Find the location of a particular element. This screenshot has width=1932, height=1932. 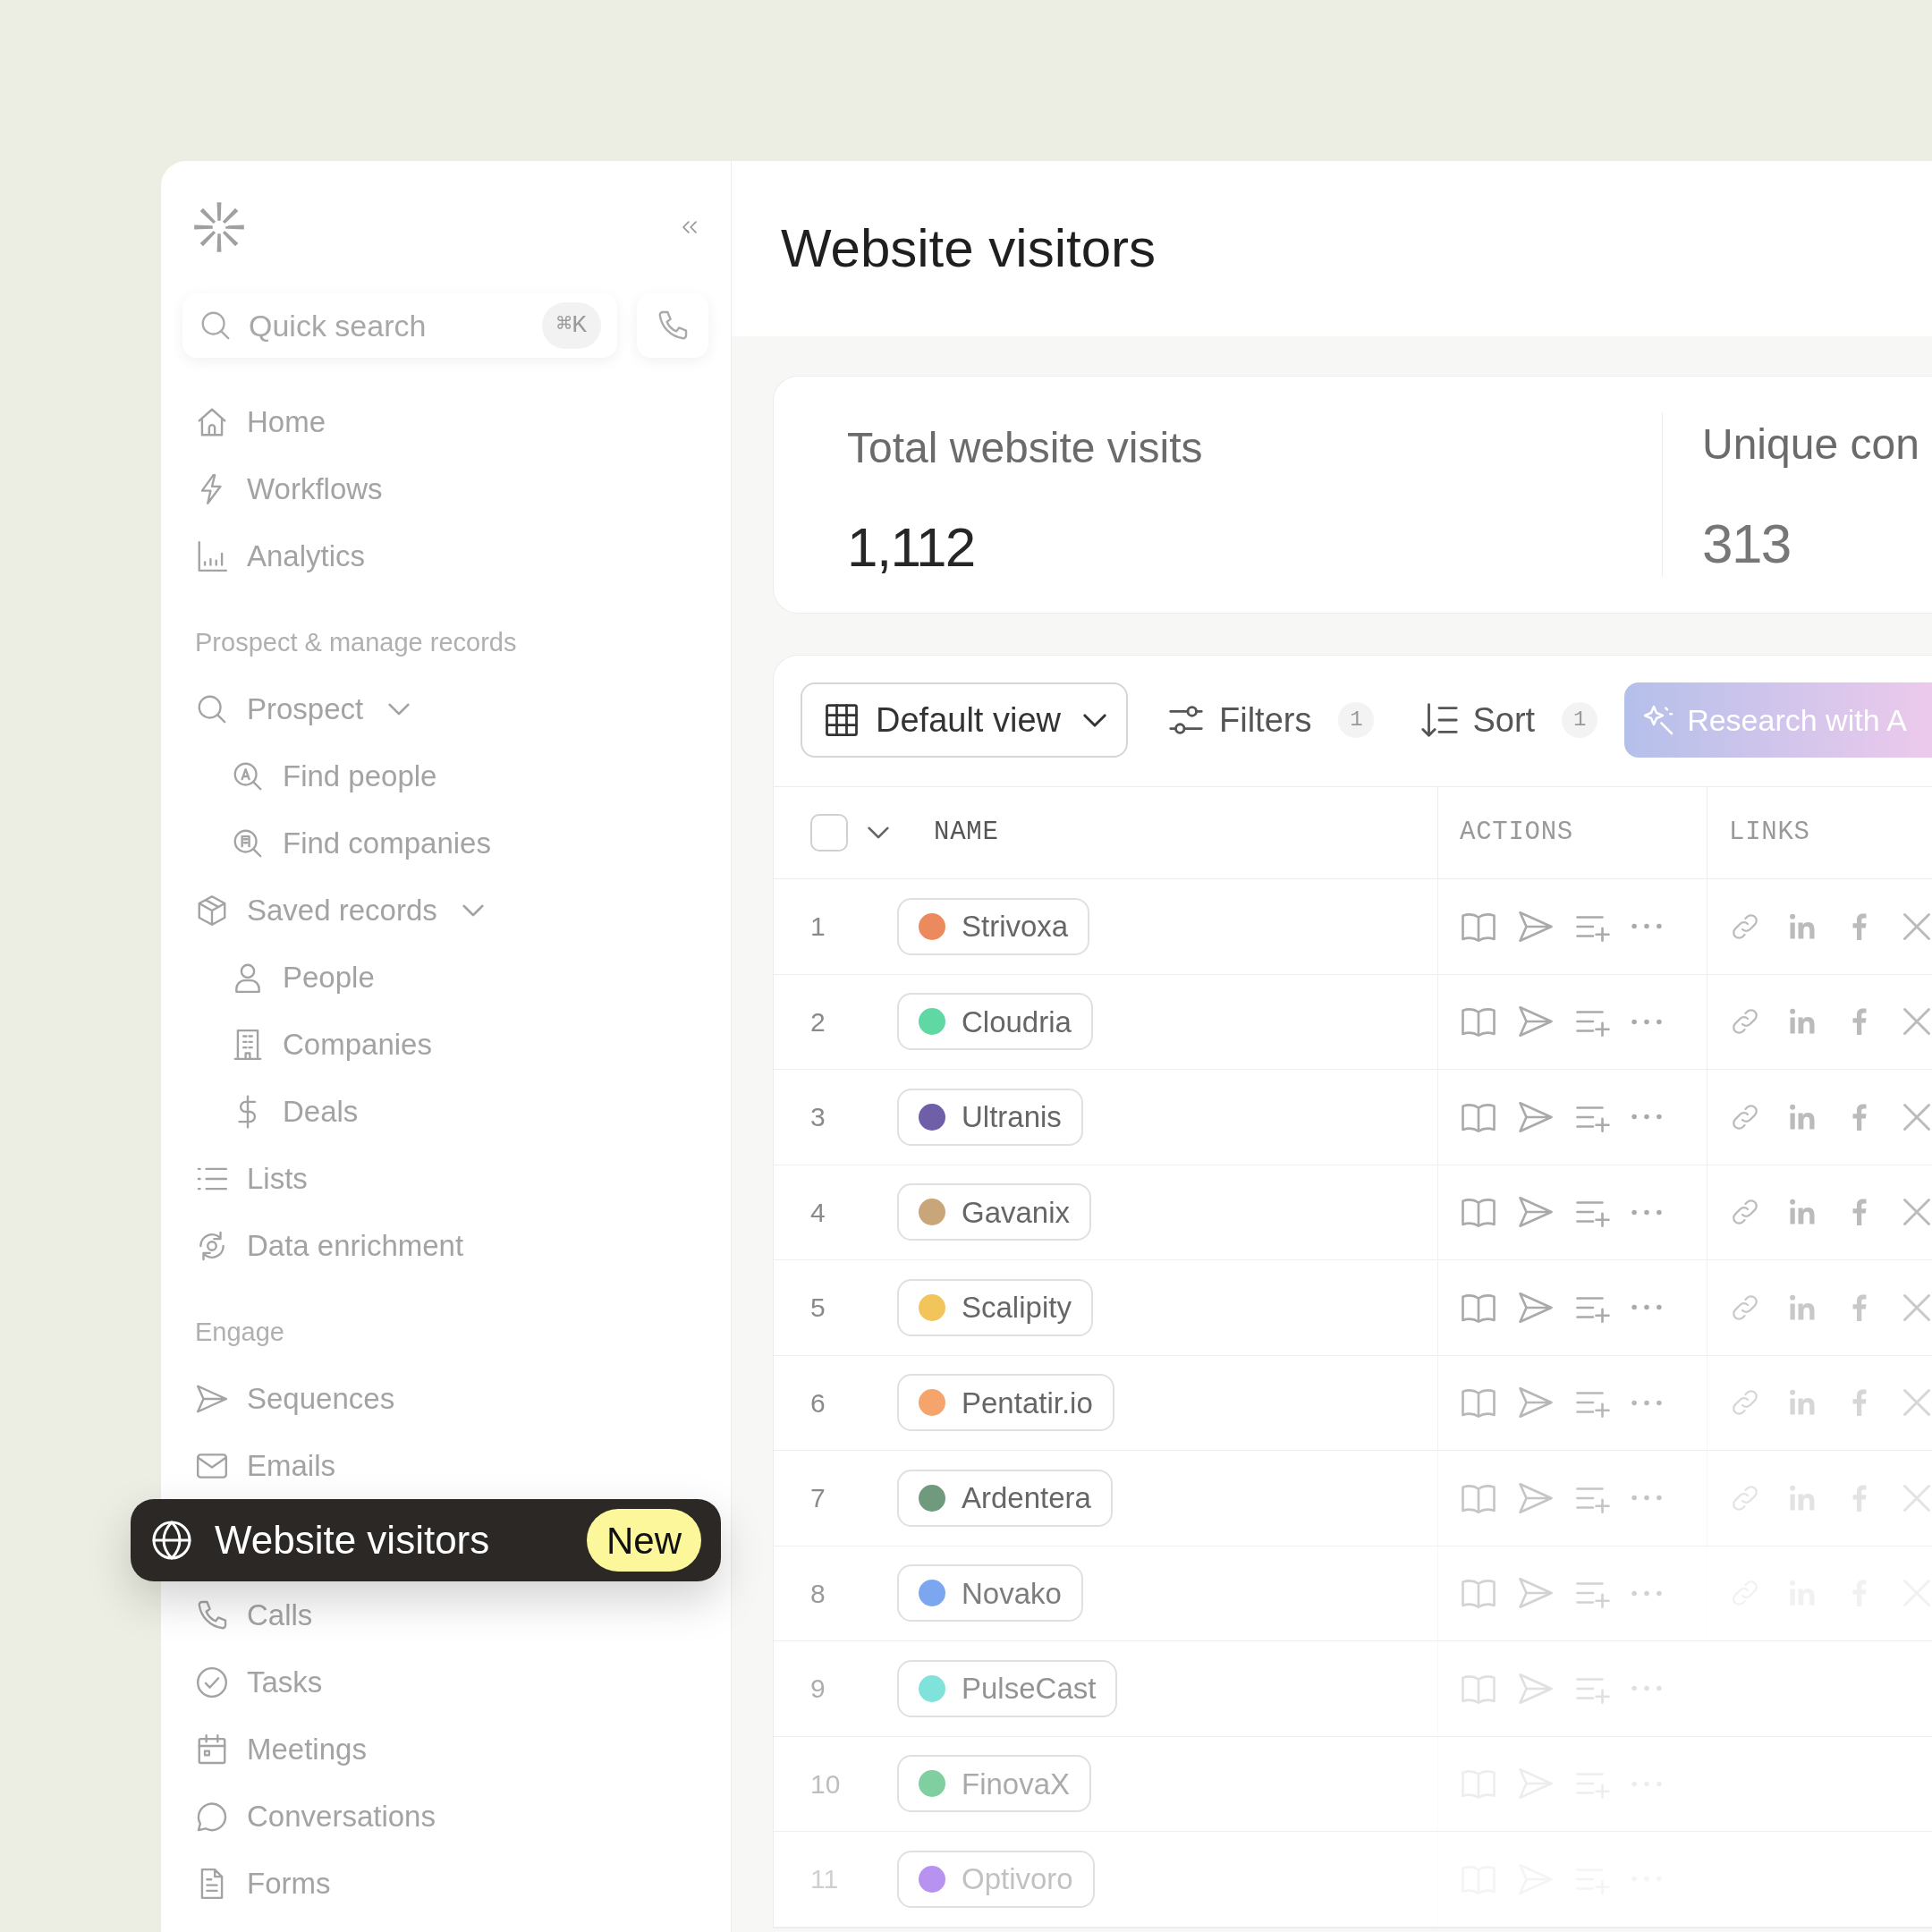

search-field: Quick search ⌘K is located at coordinates (399, 325).